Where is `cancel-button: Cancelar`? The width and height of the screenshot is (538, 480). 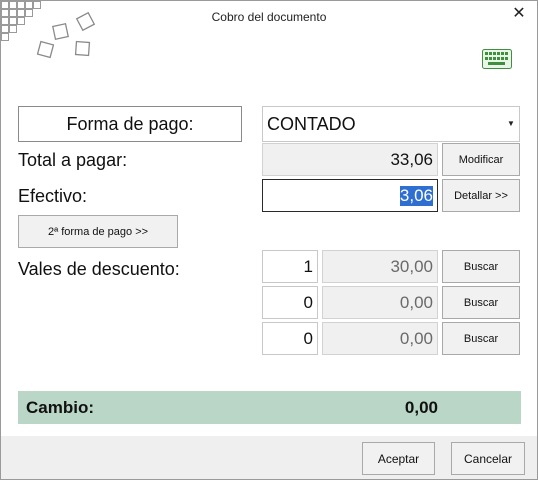 cancel-button: Cancelar is located at coordinates (488, 458).